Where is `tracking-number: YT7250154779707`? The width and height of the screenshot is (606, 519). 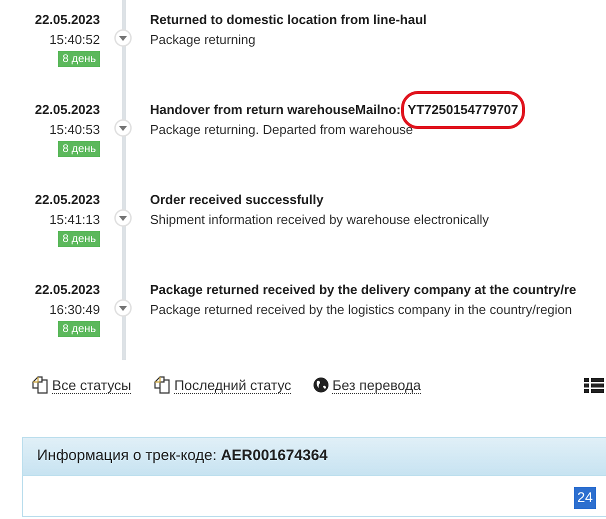 tracking-number: YT7250154779707 is located at coordinates (463, 110).